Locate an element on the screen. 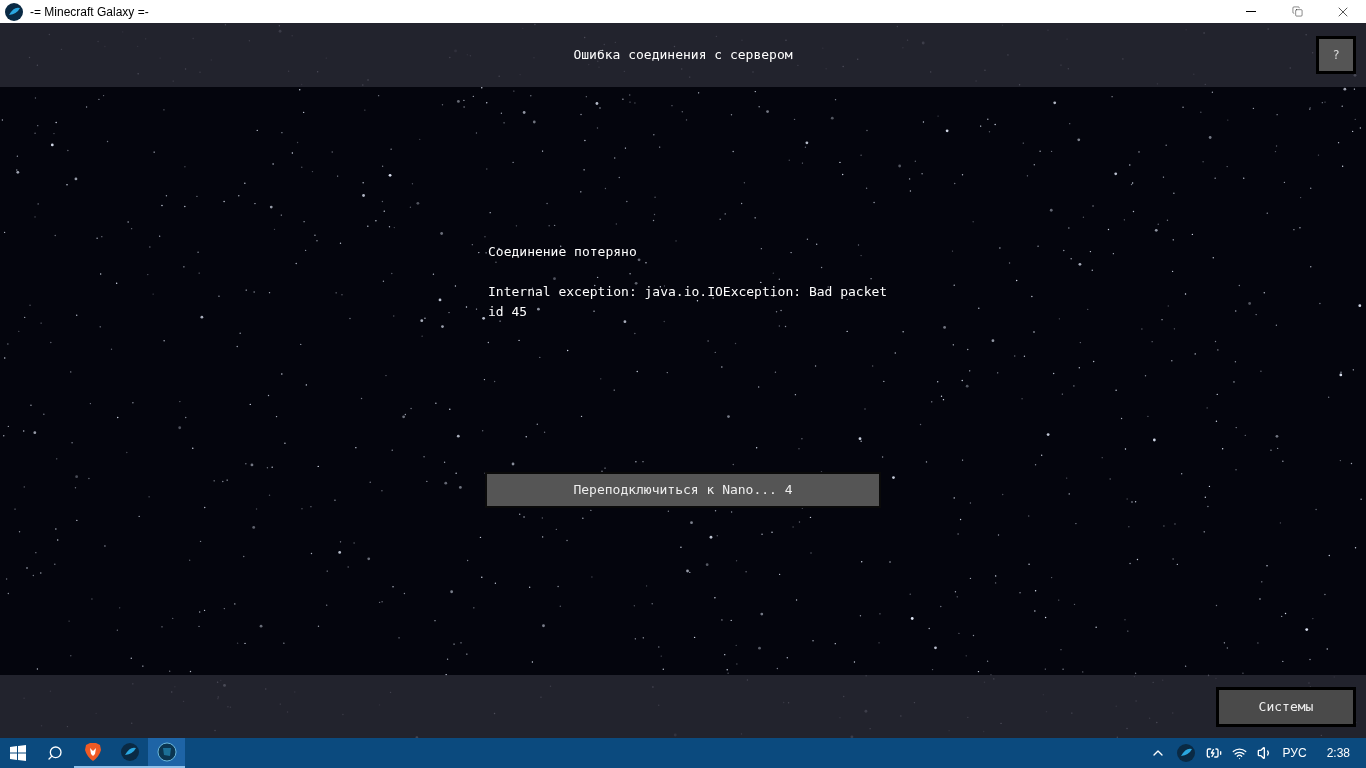 This screenshot has height=768, width=1366. lion-shield-icon is located at coordinates (92, 752).